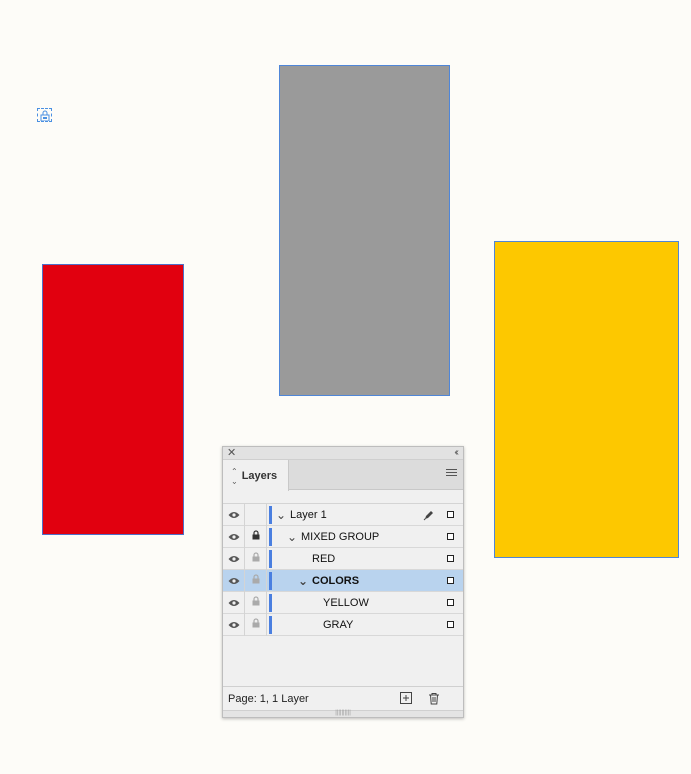 The image size is (691, 774). Describe the element at coordinates (364, 230) in the screenshot. I see `gray-rectangle` at that location.